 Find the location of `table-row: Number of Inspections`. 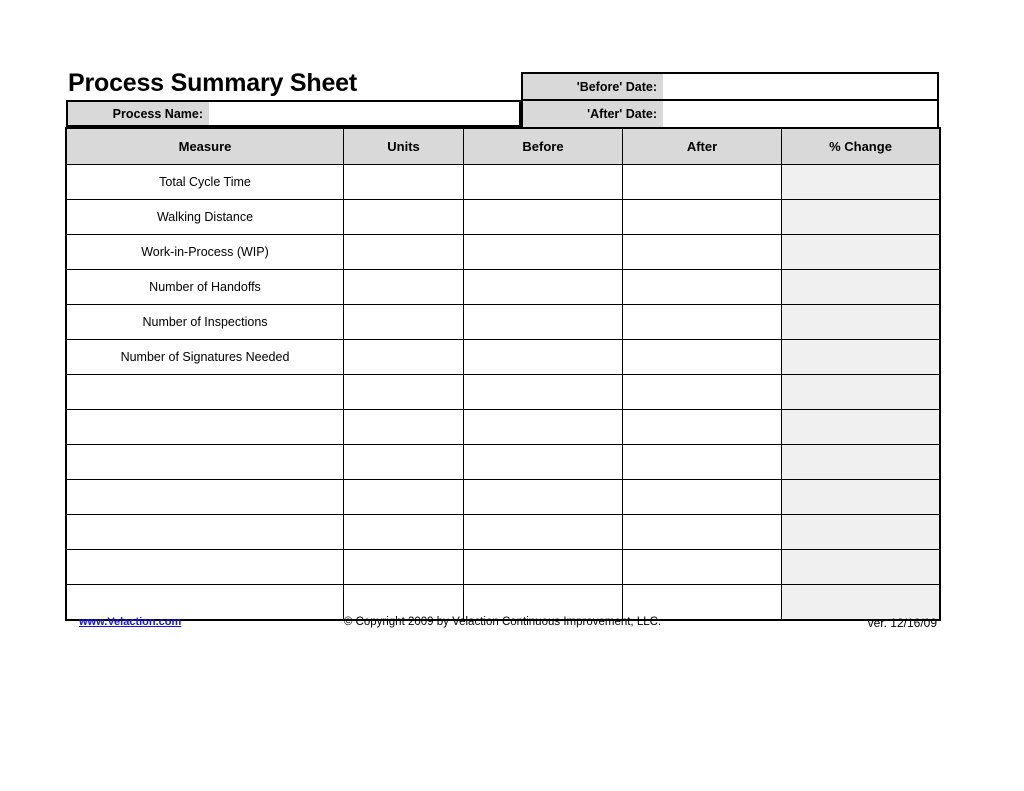

table-row: Number of Inspections is located at coordinates (503, 322).